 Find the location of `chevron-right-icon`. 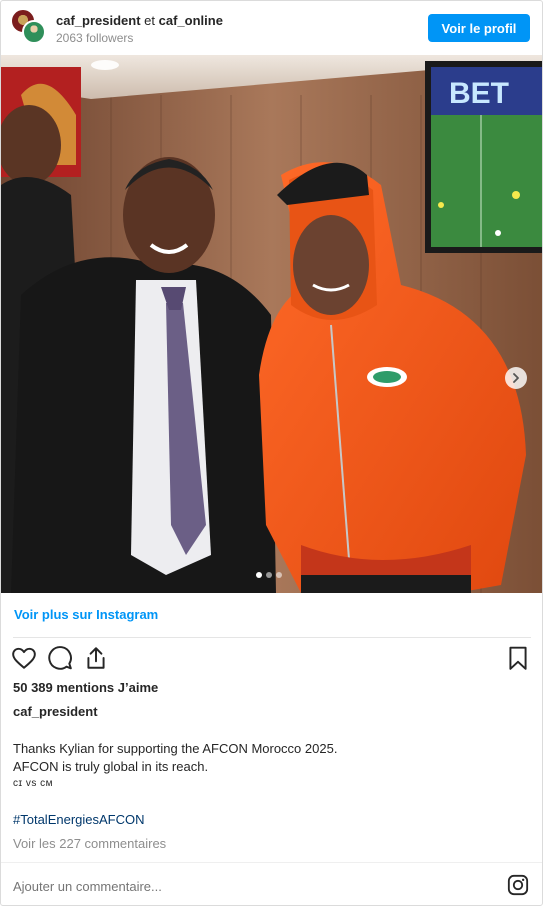

chevron-right-icon is located at coordinates (516, 378).